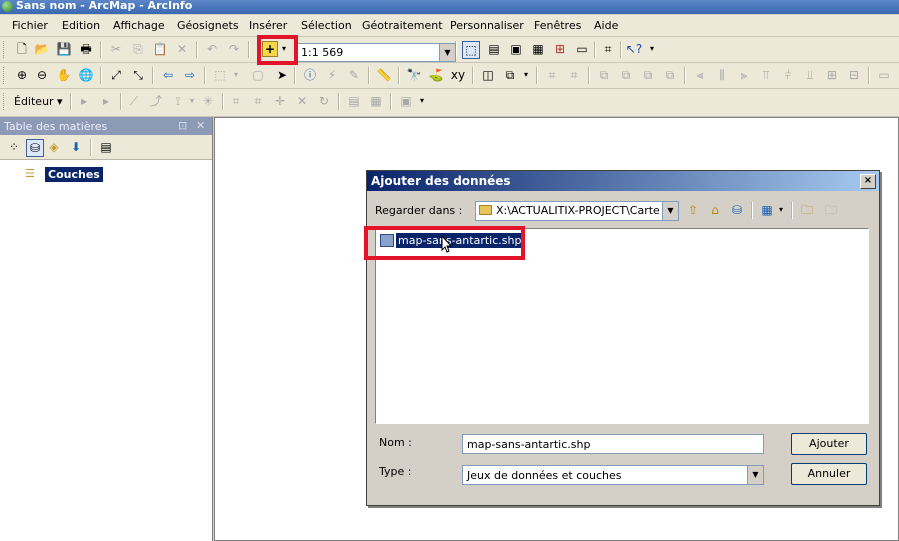 The height and width of the screenshot is (541, 899). What do you see at coordinates (168, 75) in the screenshot?
I see `back-arrow-icon: ⇦` at bounding box center [168, 75].